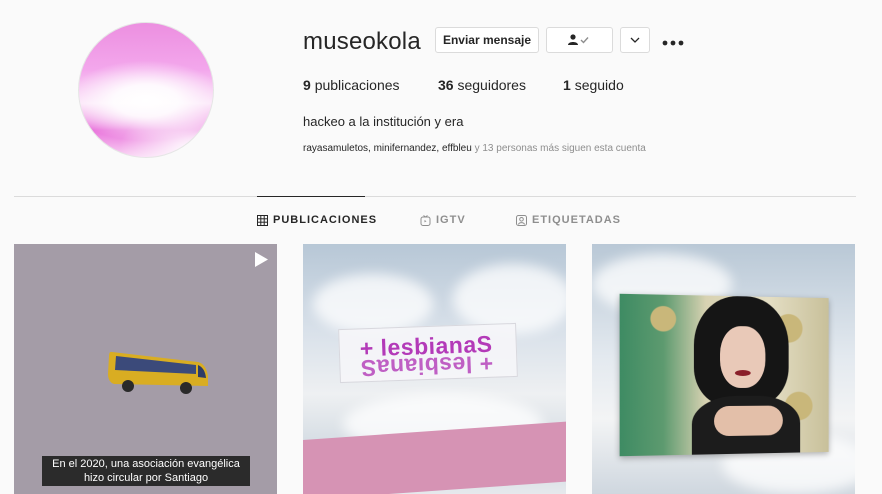  I want to click on followers-count: 36 seguidores, so click(482, 85).